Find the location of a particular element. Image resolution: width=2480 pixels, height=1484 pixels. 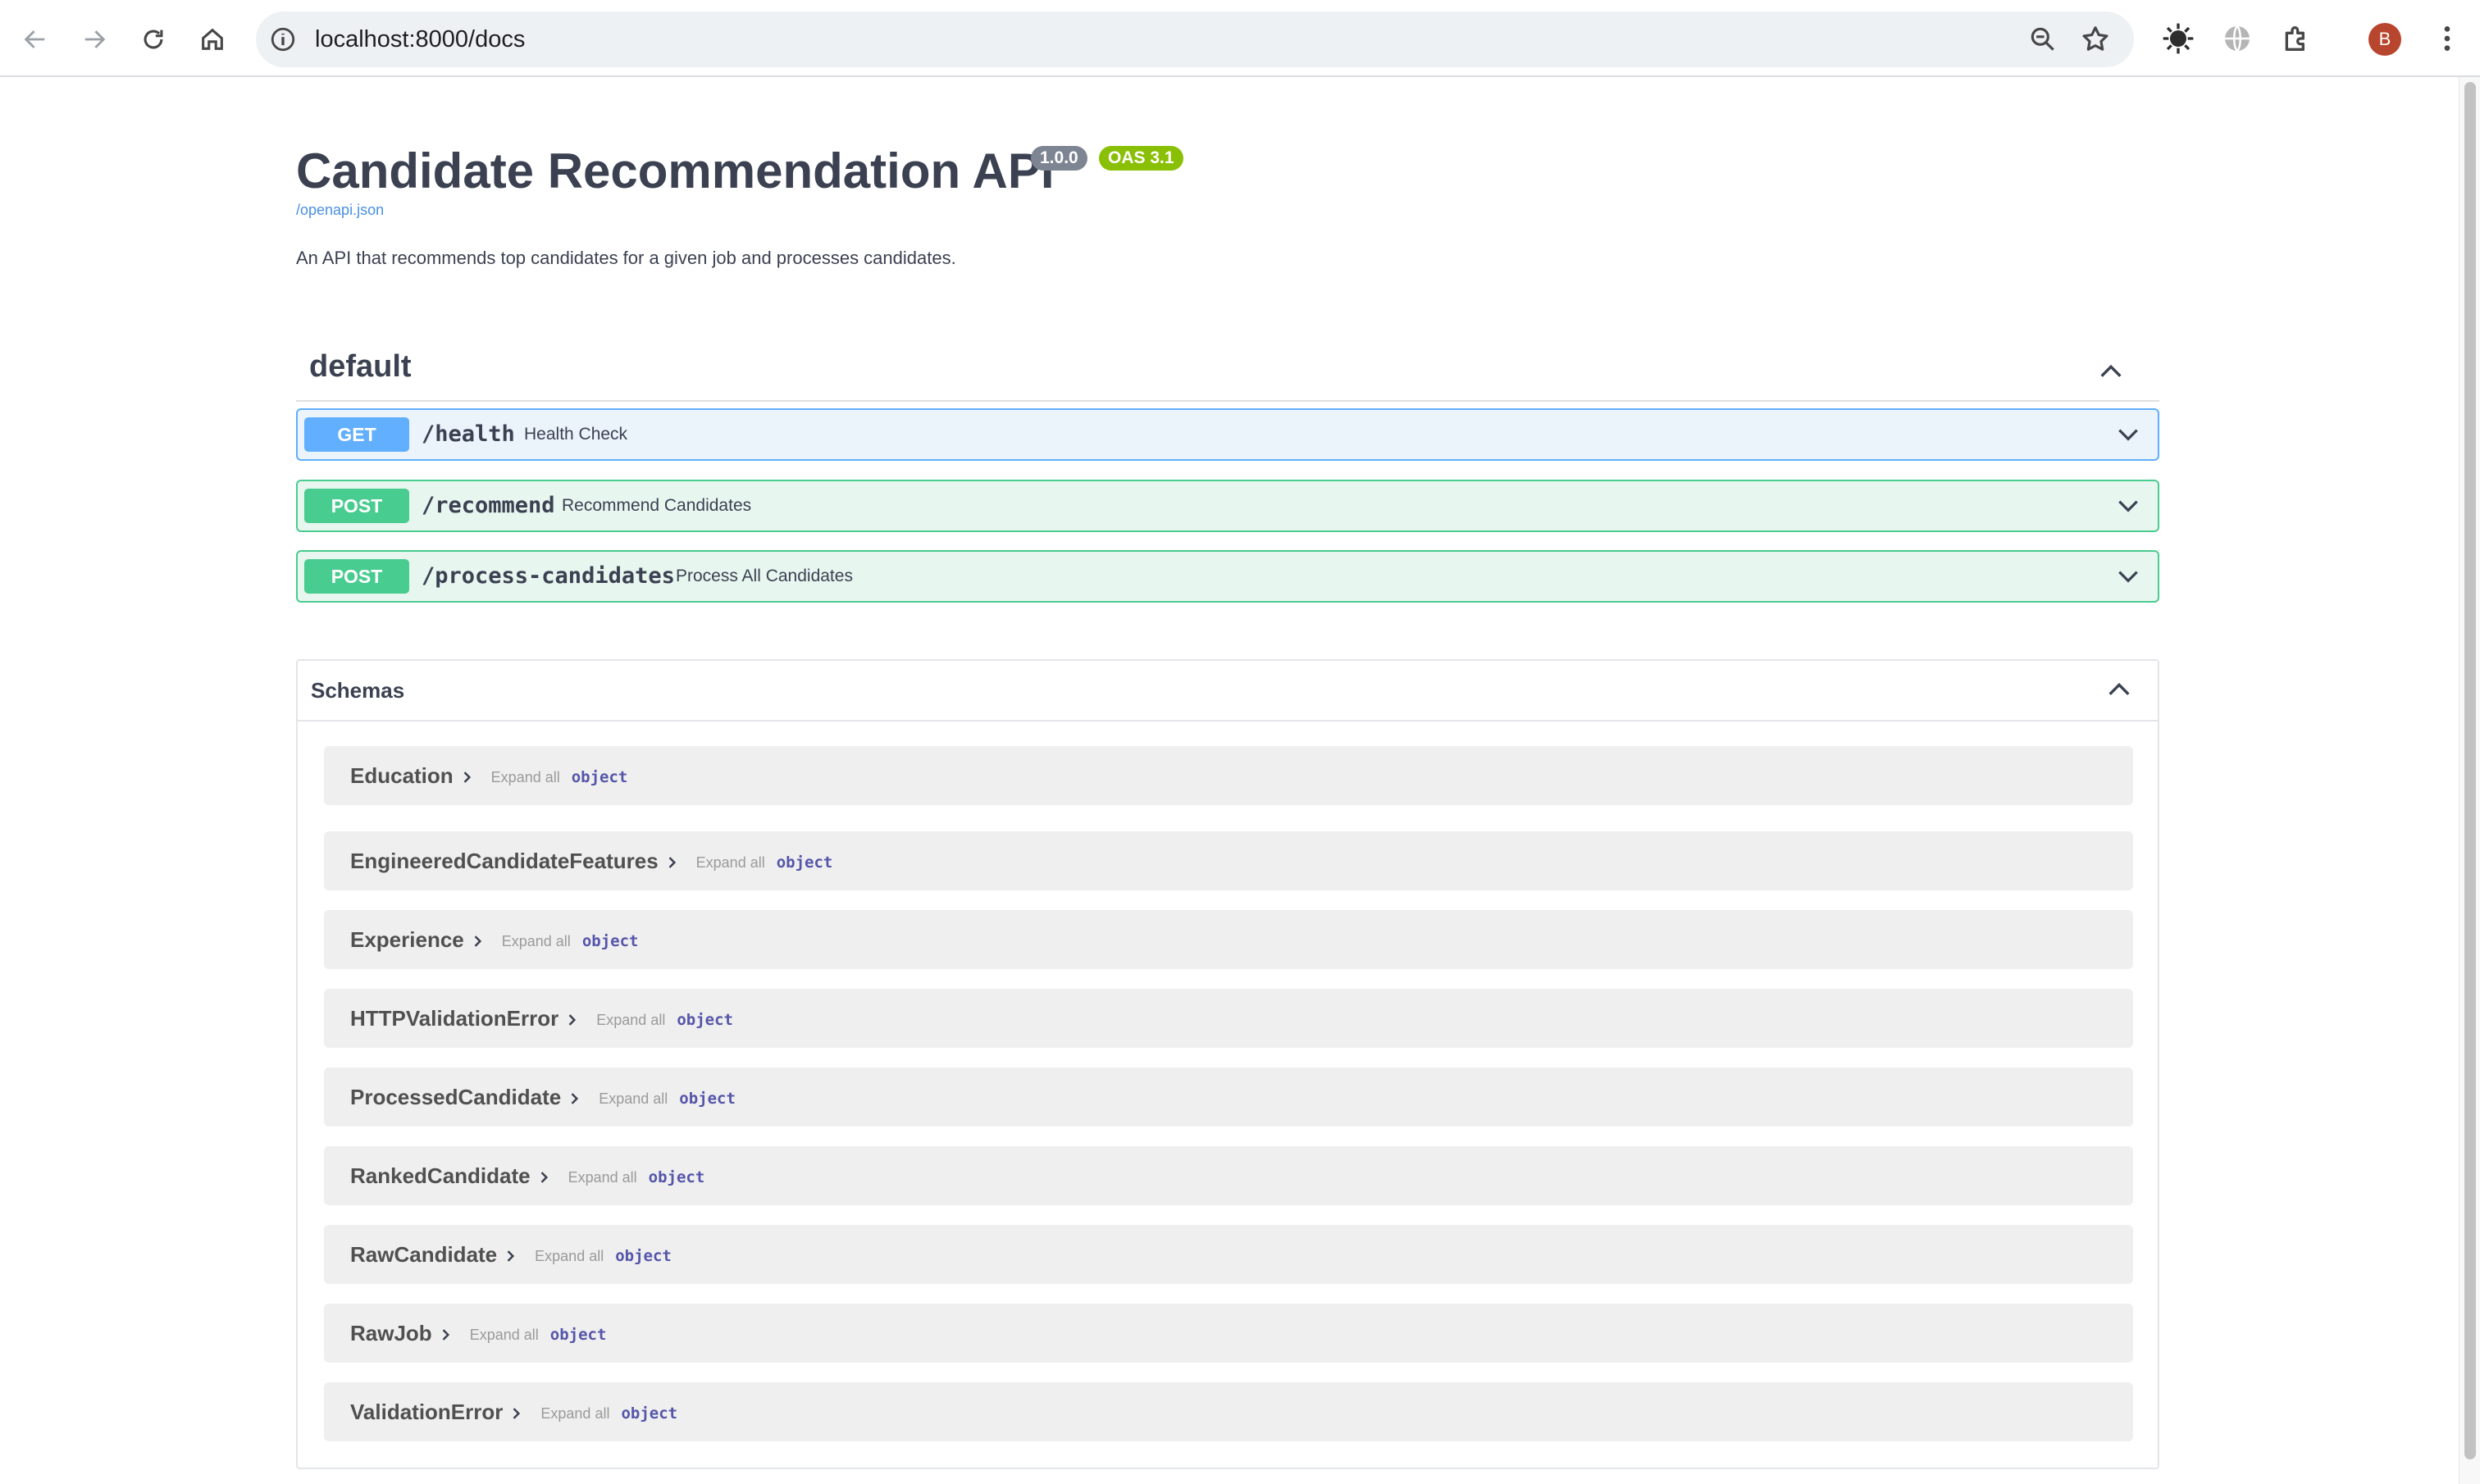

arrow-right-icon is located at coordinates (95, 39).